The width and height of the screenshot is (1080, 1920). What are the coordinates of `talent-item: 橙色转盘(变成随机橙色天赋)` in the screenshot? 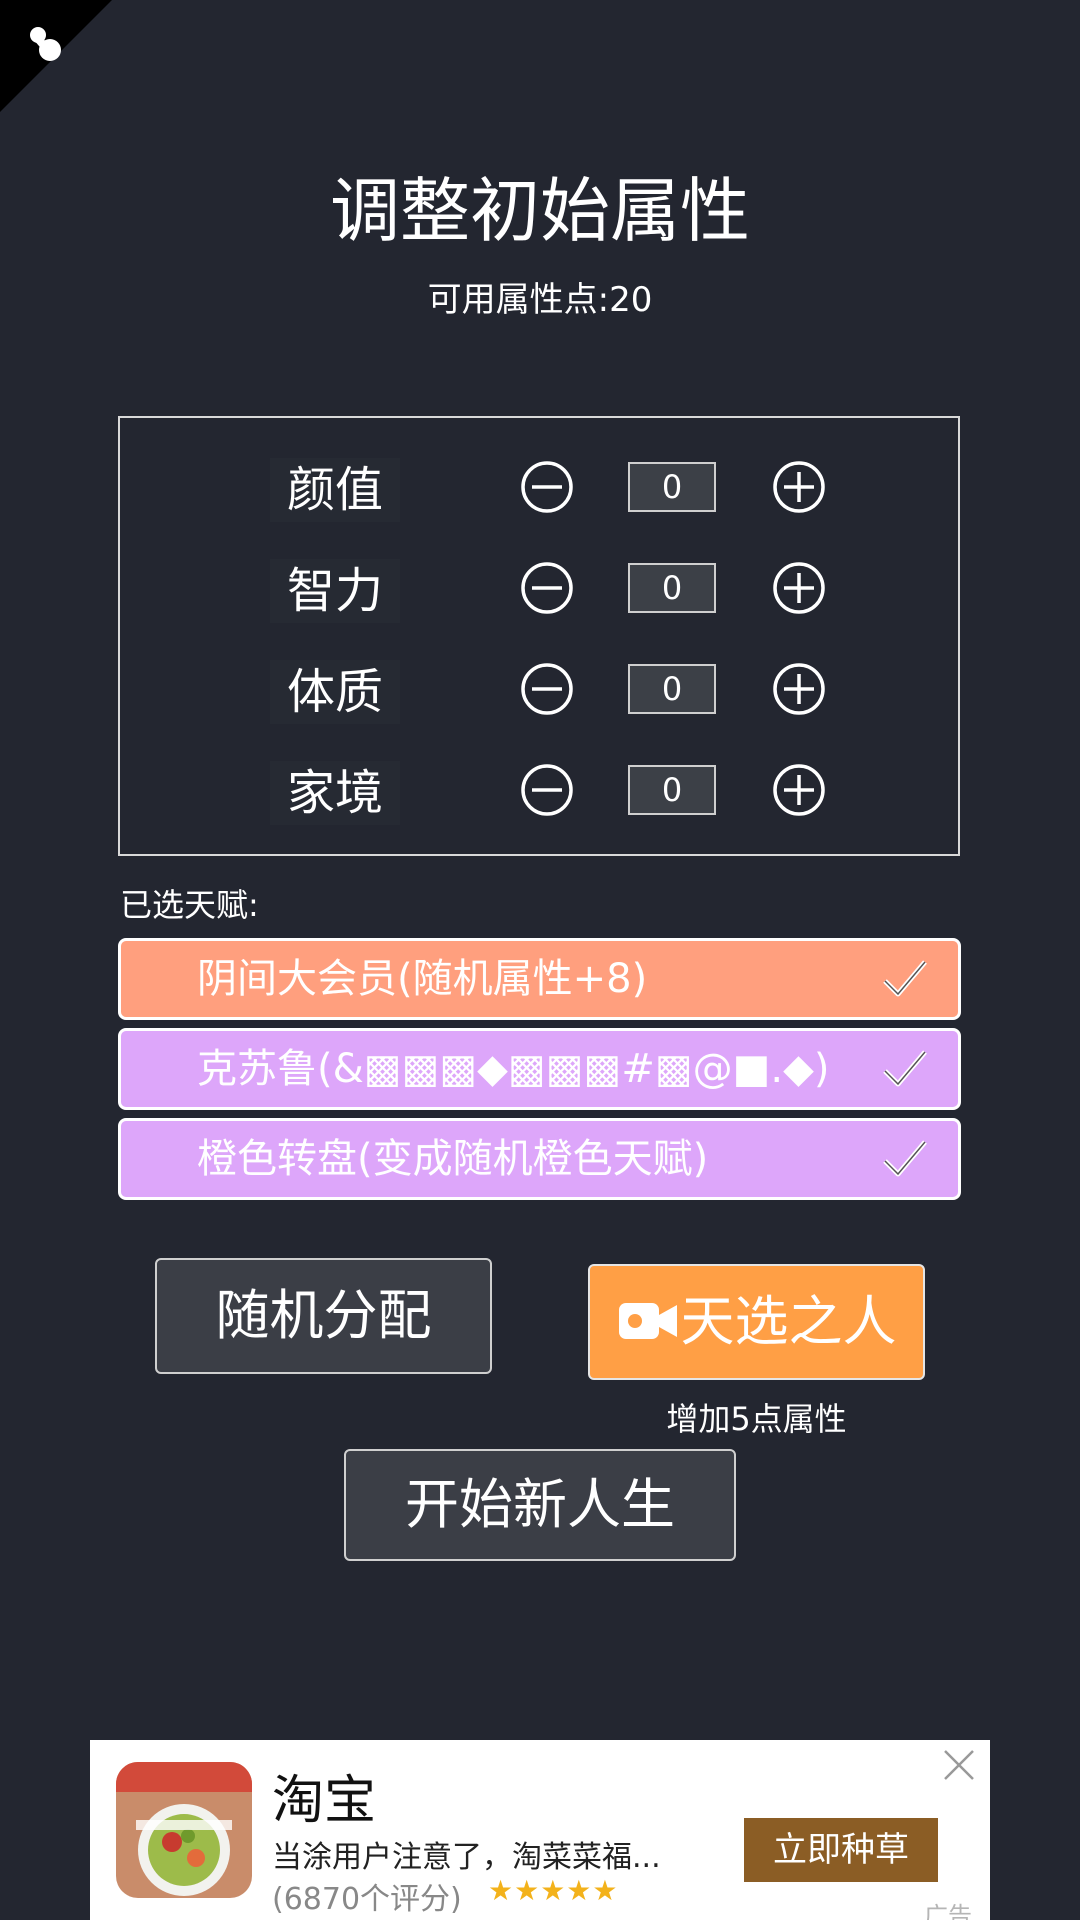 It's located at (539, 1159).